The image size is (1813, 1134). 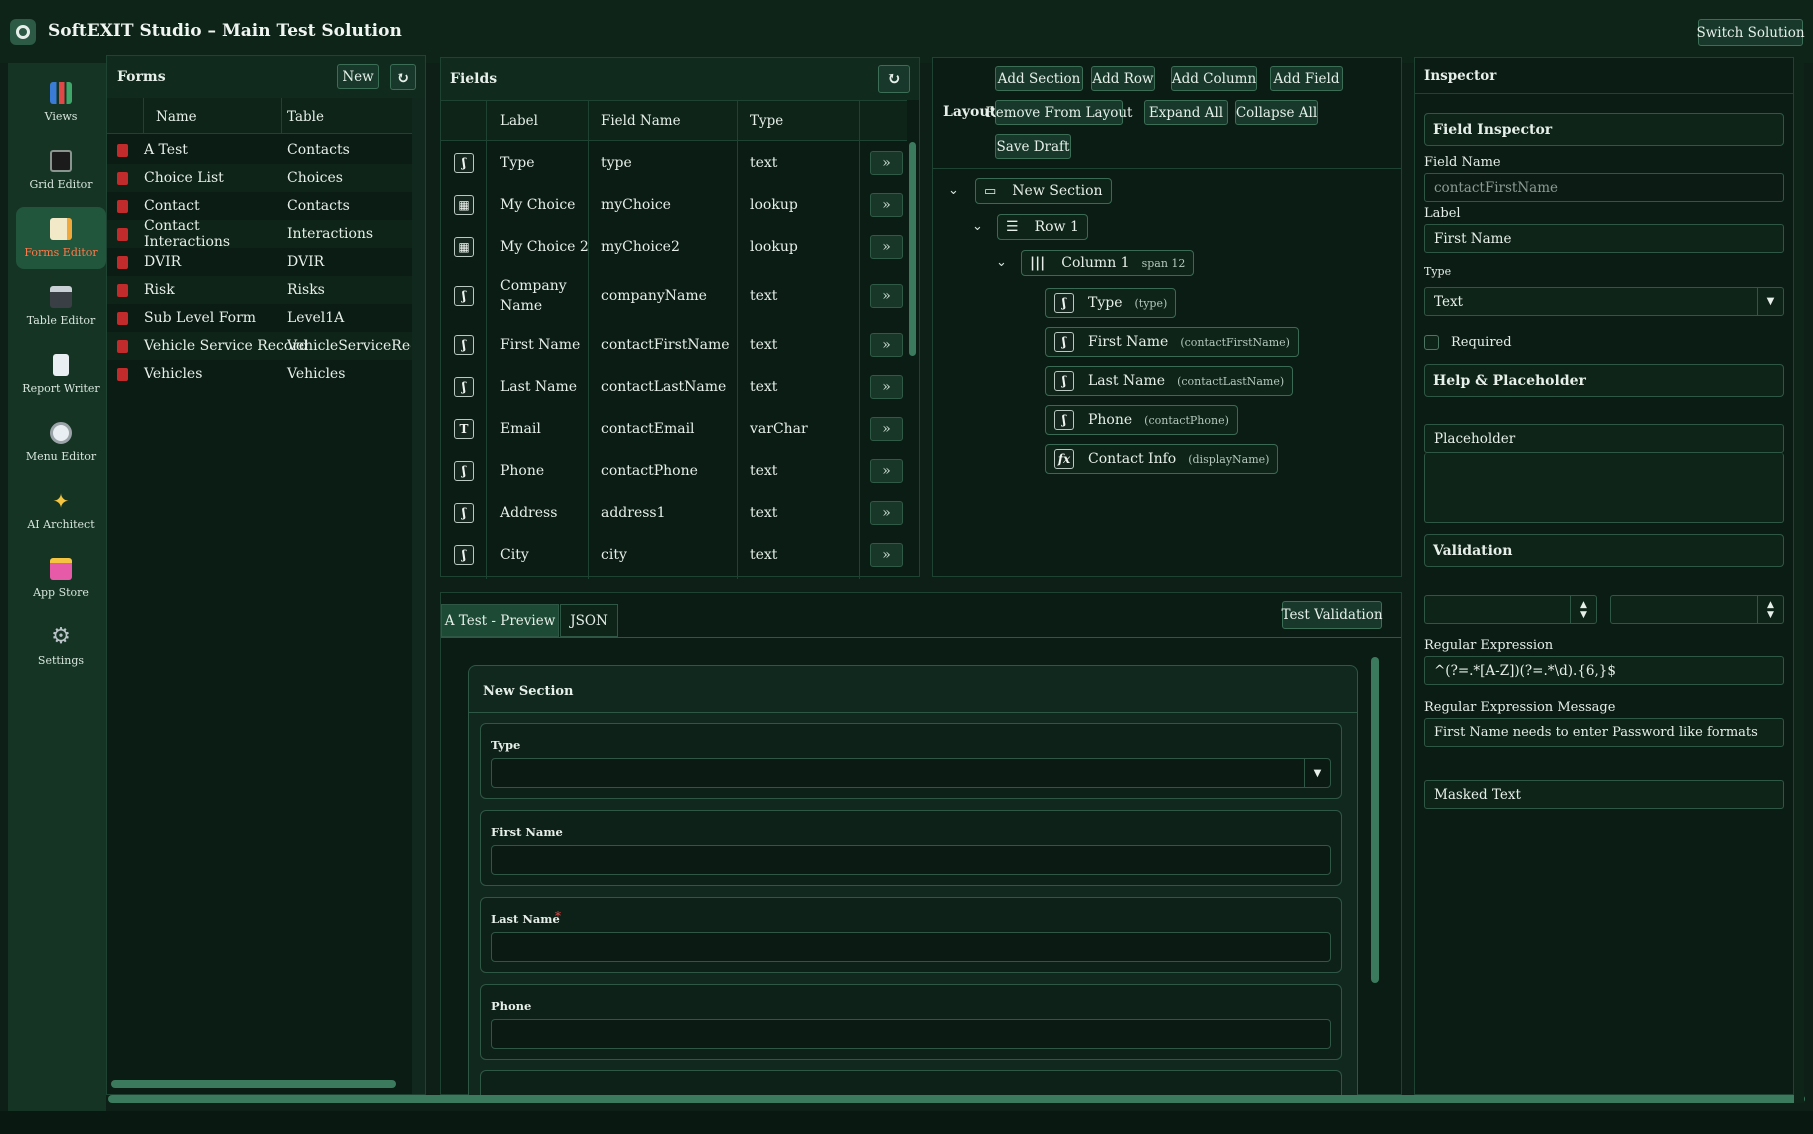 I want to click on table-row: ▦ My Choice 2 myChoice2 lookup », so click(x=674, y=247).